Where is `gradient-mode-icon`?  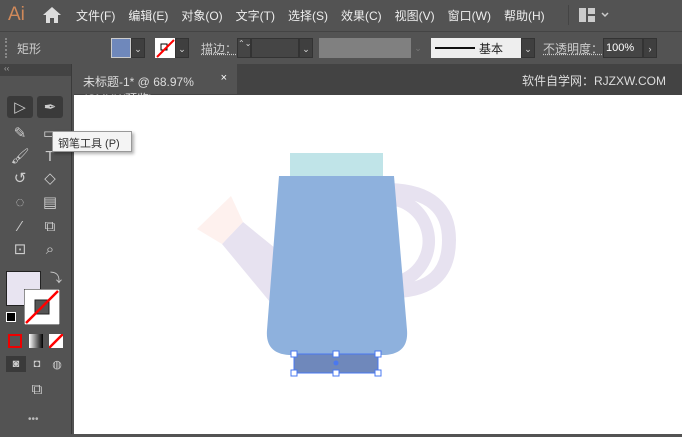
gradient-mode-icon is located at coordinates (36, 341).